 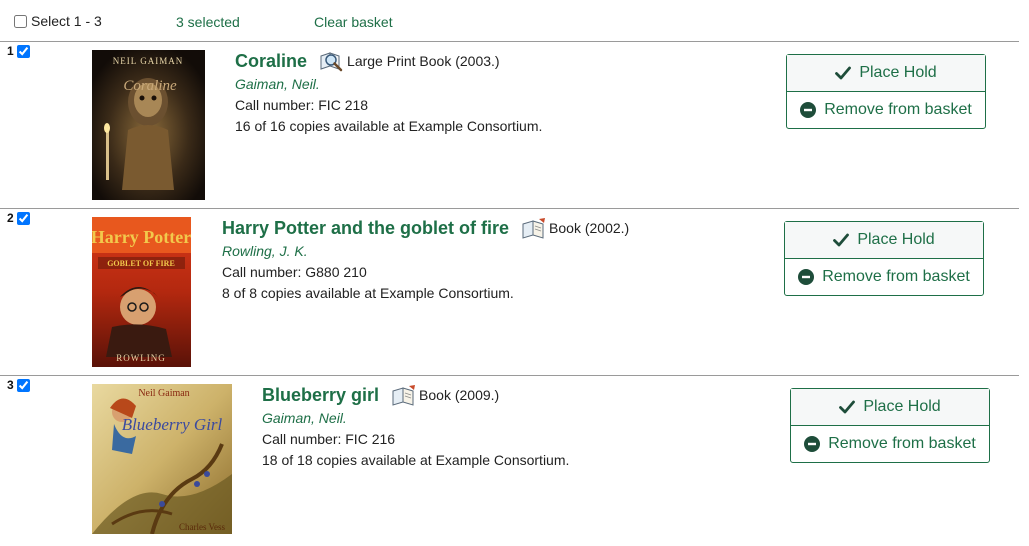 What do you see at coordinates (148, 61) in the screenshot?
I see `cover-author-text: NEIL GAIMAN` at bounding box center [148, 61].